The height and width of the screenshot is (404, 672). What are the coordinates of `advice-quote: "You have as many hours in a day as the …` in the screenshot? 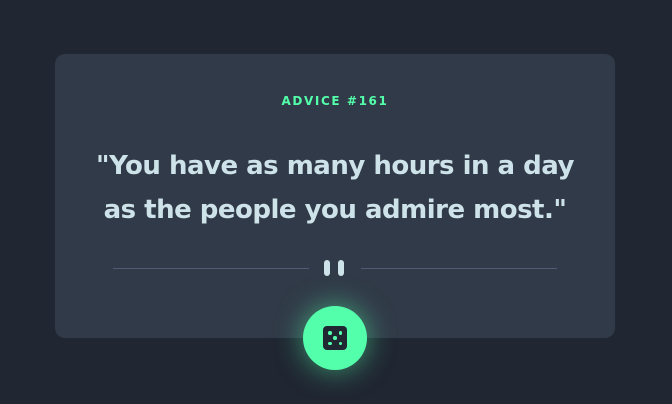 It's located at (335, 188).